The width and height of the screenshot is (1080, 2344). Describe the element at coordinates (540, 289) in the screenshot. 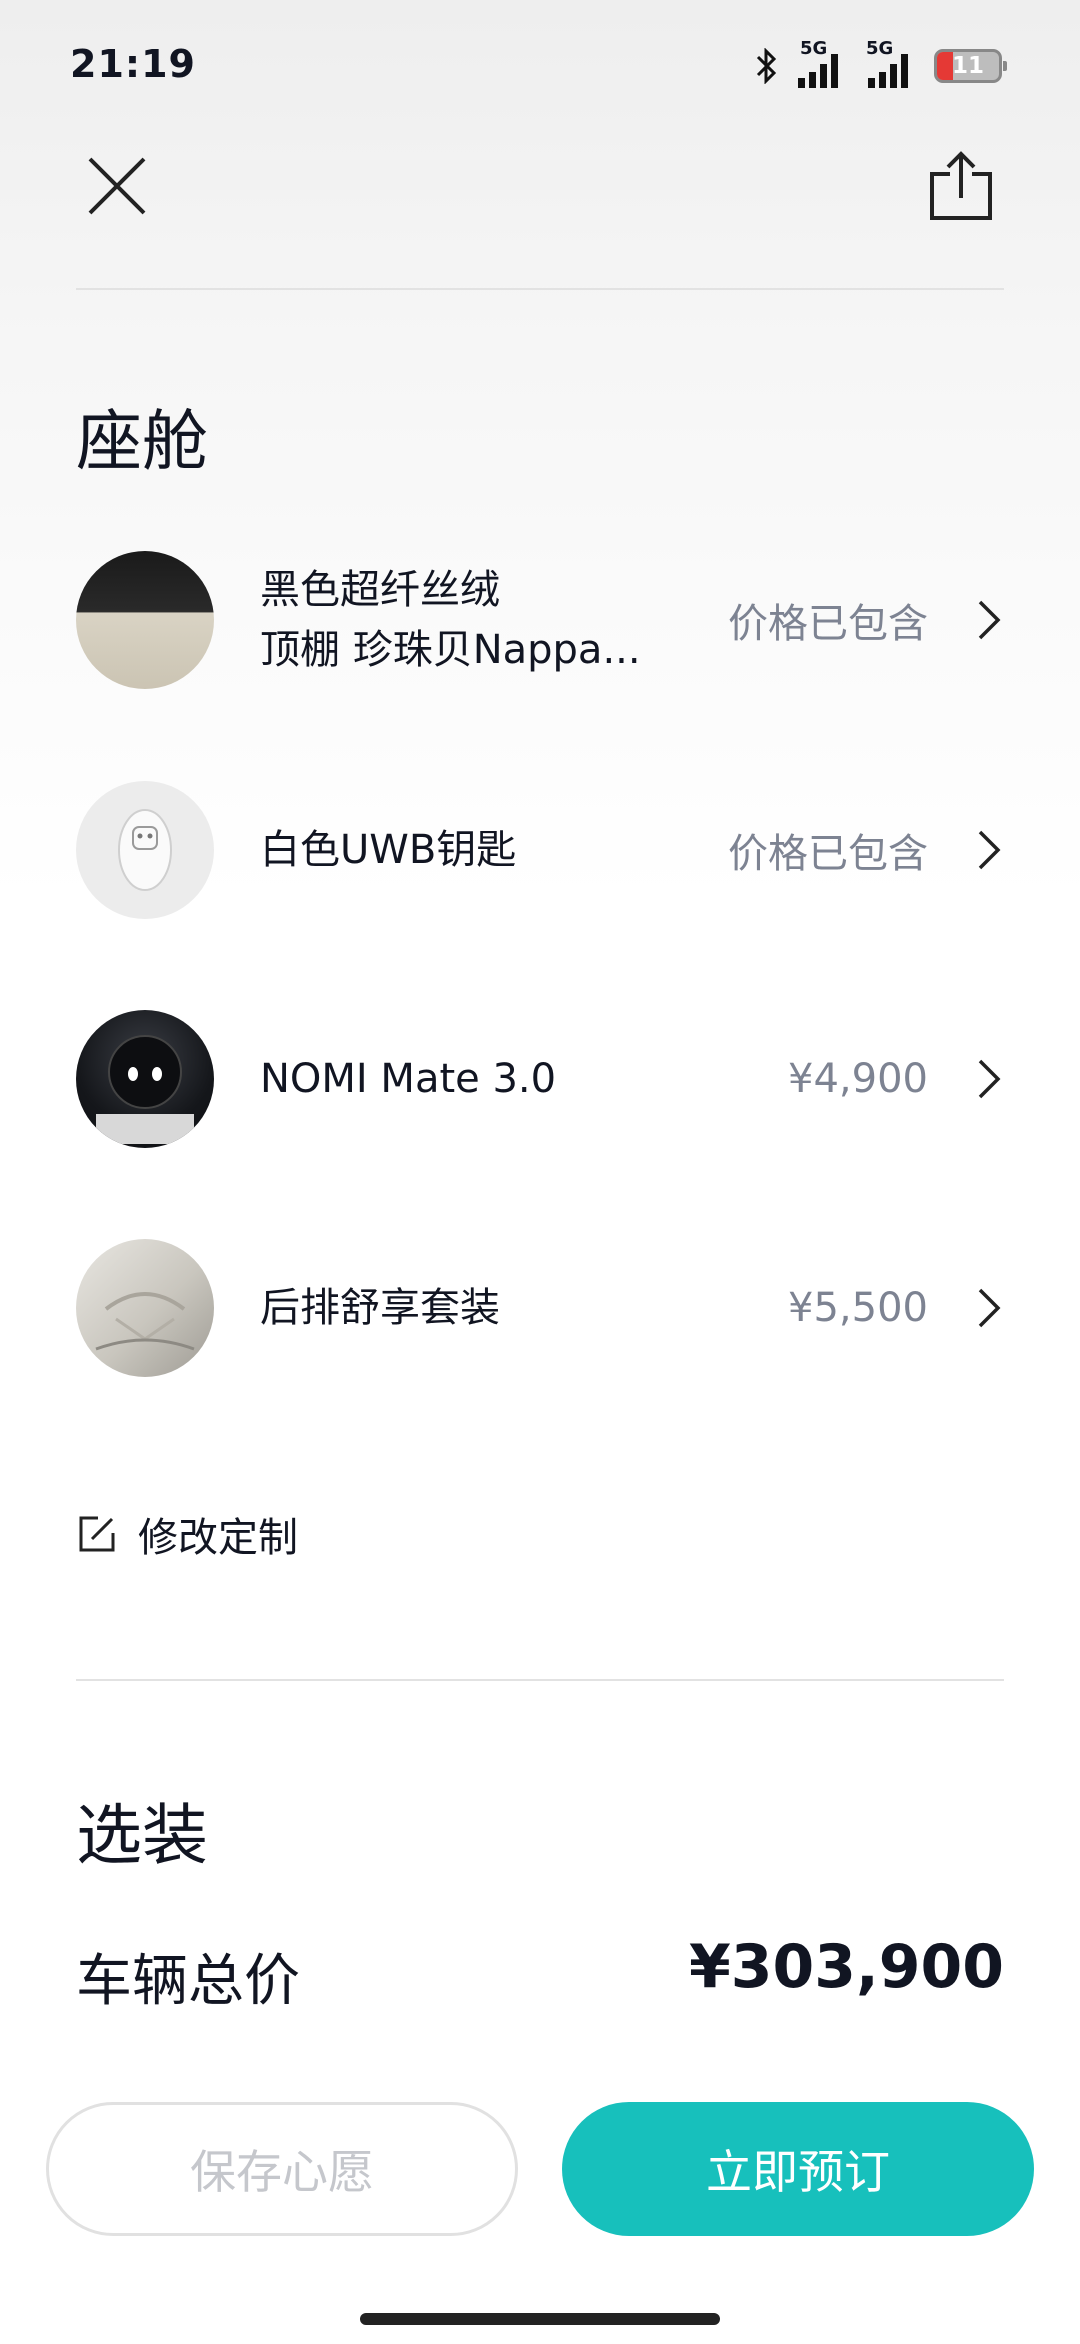

I see `header-divider` at that location.